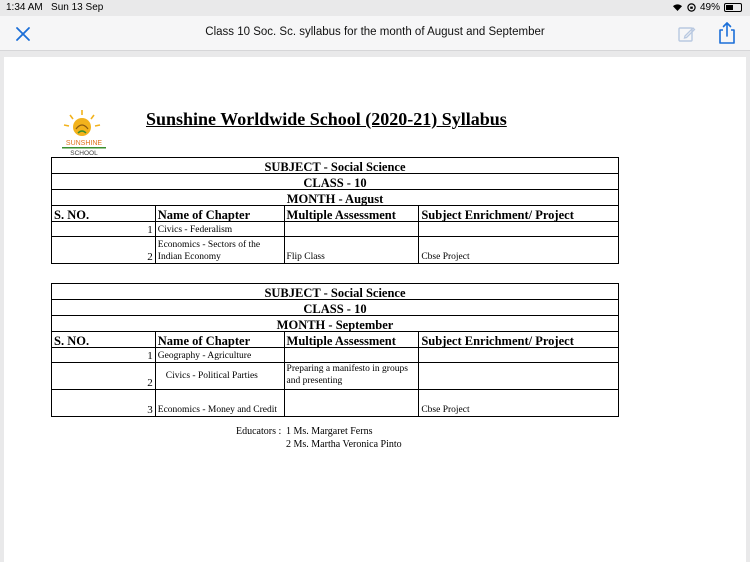  I want to click on school-logo: SUNSHINE SCHOOL, so click(84, 132).